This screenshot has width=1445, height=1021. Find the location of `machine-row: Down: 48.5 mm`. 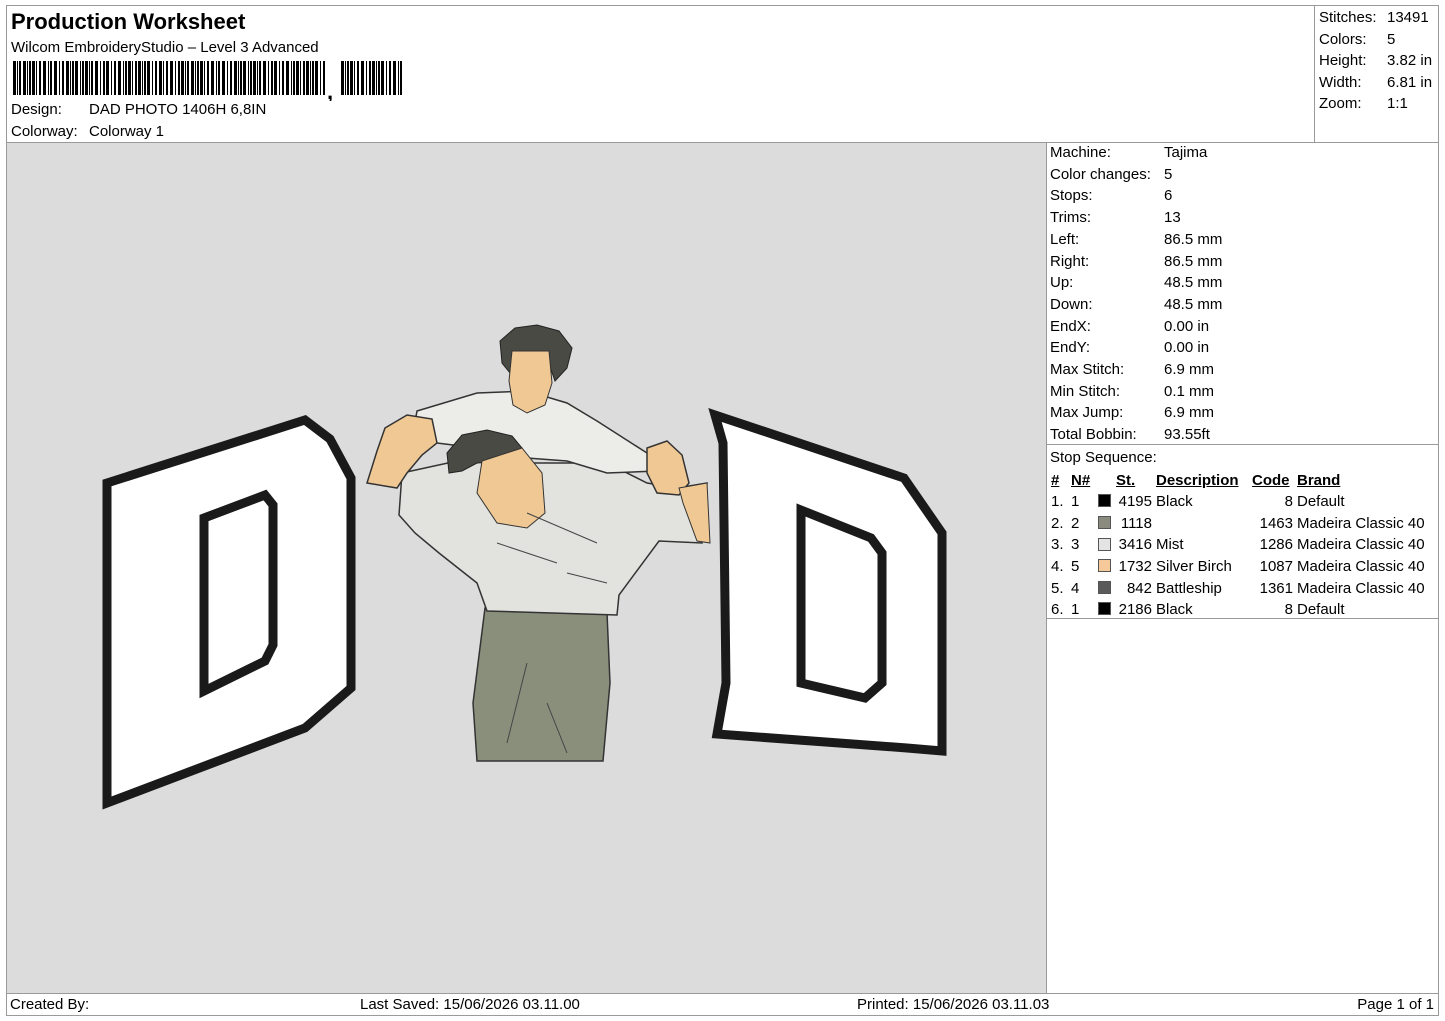

machine-row: Down: 48.5 mm is located at coordinates (1136, 304).